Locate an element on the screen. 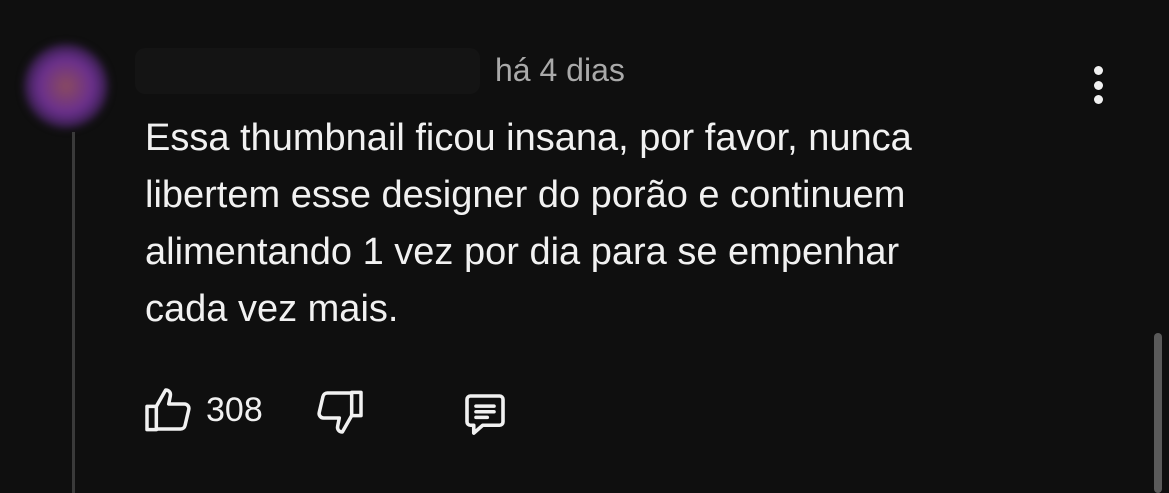 This screenshot has width=1169, height=493. dislike-button is located at coordinates (340, 411).